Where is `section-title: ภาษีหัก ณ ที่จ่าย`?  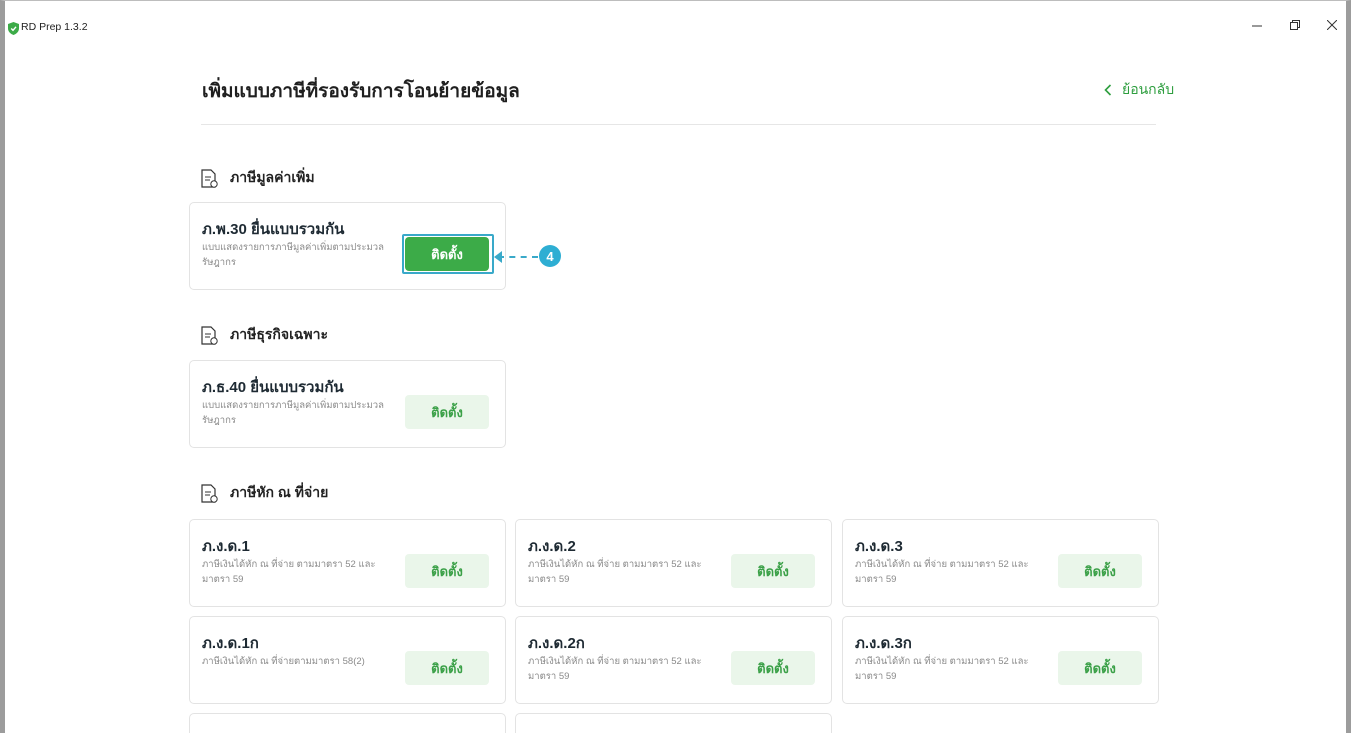
section-title: ภาษีหัก ณ ที่จ่าย is located at coordinates (279, 492).